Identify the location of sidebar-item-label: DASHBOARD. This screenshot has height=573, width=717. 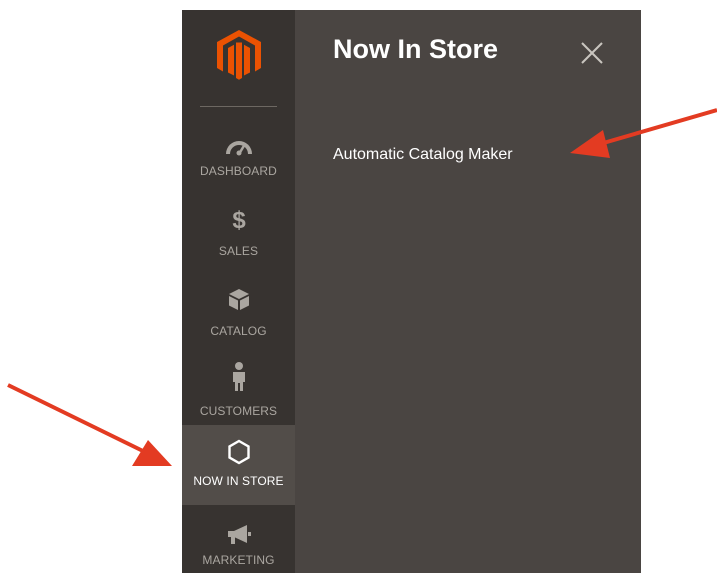
(238, 171).